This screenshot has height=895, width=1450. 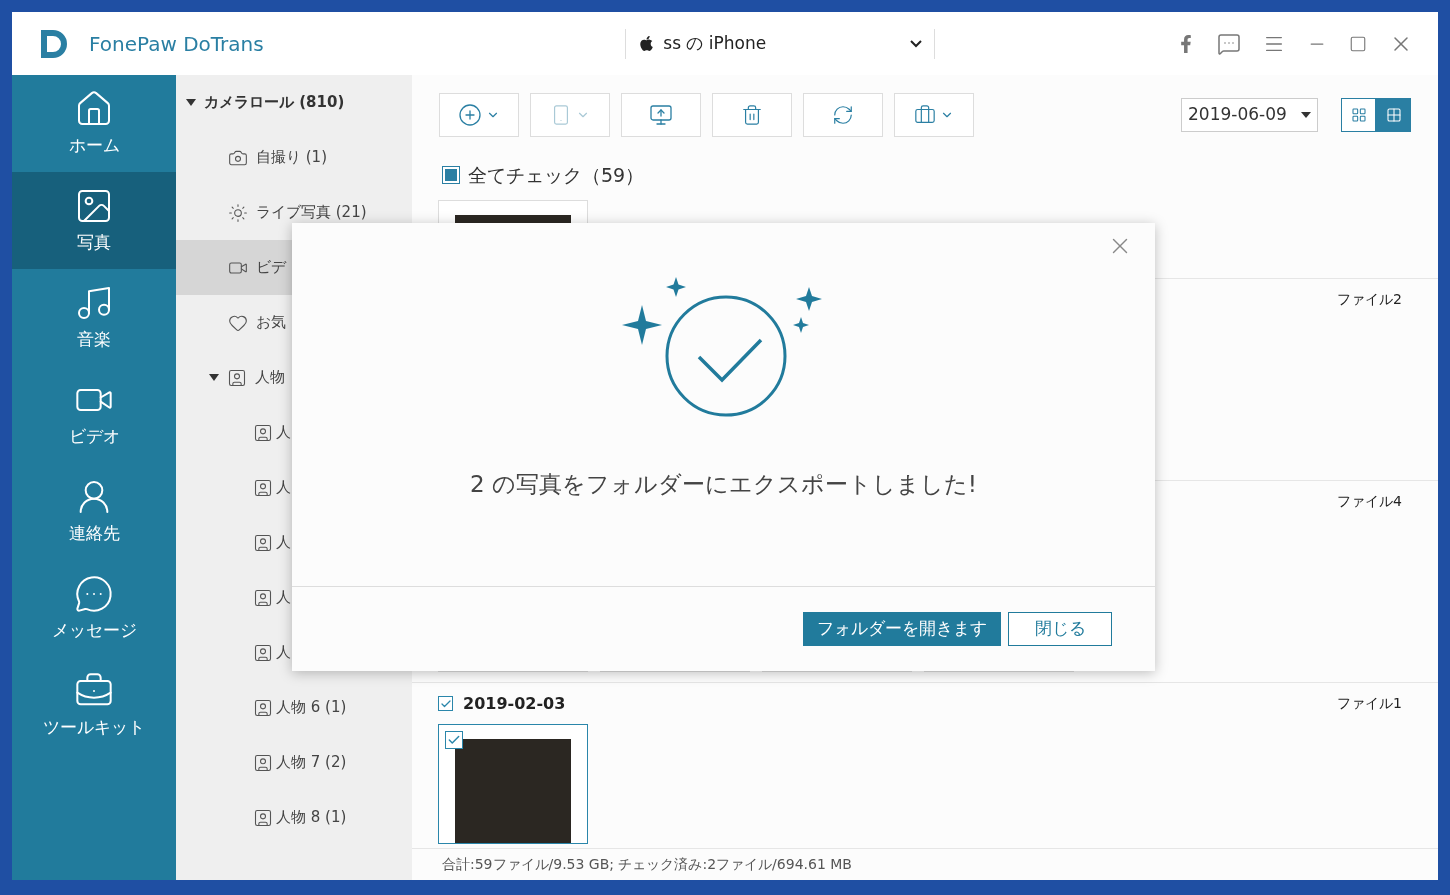 What do you see at coordinates (270, 378) in the screenshot?
I see `album-label: 人物` at bounding box center [270, 378].